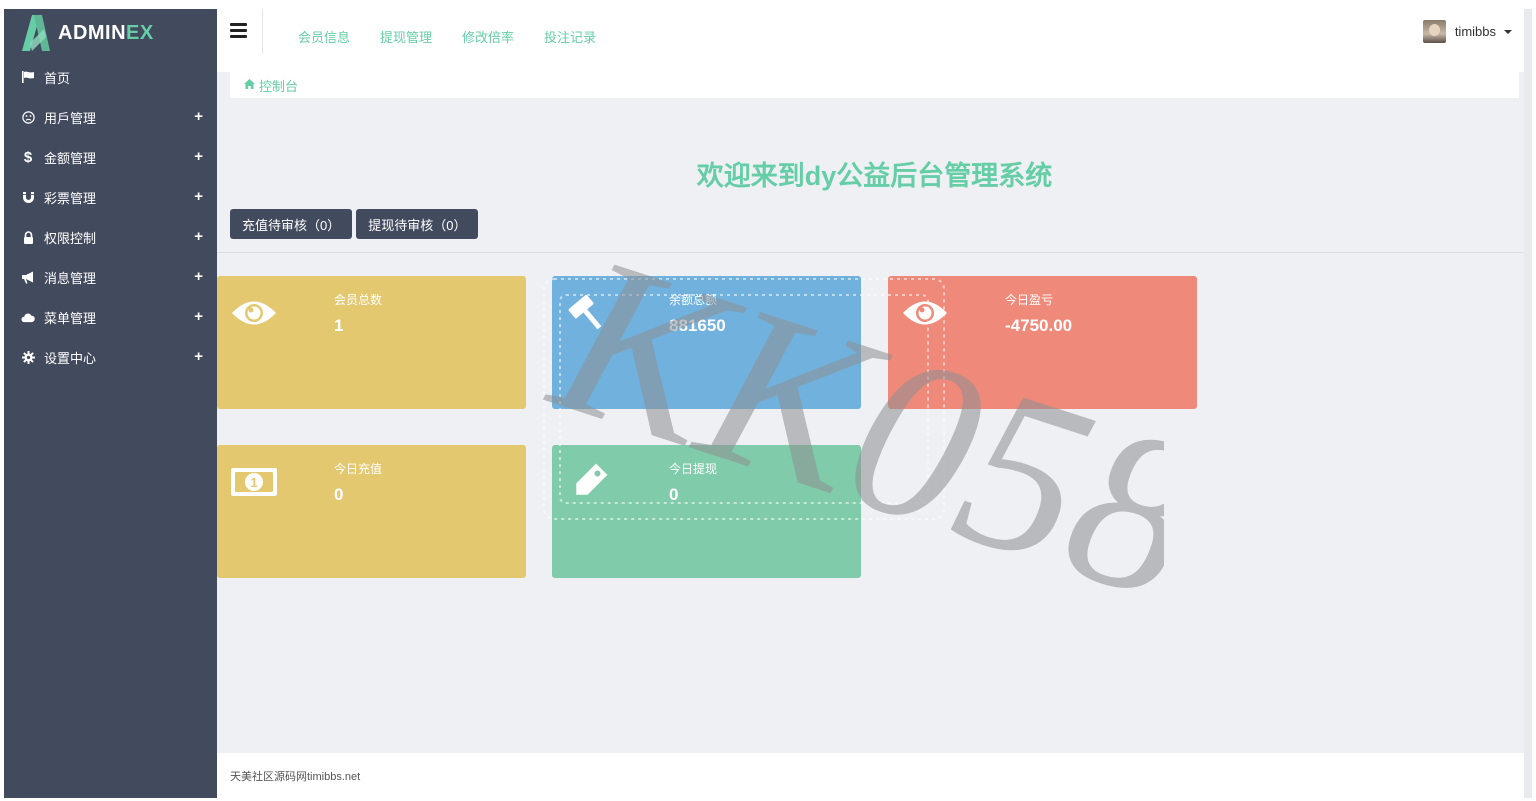 Image resolution: width=1536 pixels, height=801 pixels. What do you see at coordinates (693, 300) in the screenshot?
I see `stat-label: 余额总额` at bounding box center [693, 300].